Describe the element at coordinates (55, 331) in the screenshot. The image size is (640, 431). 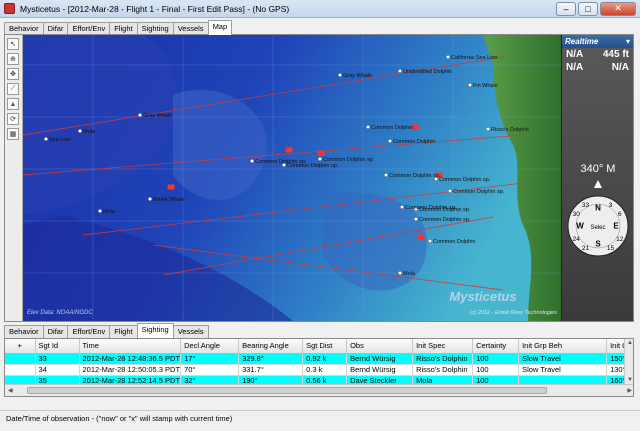
I see `tab-difar-bottom: Difar` at that location.